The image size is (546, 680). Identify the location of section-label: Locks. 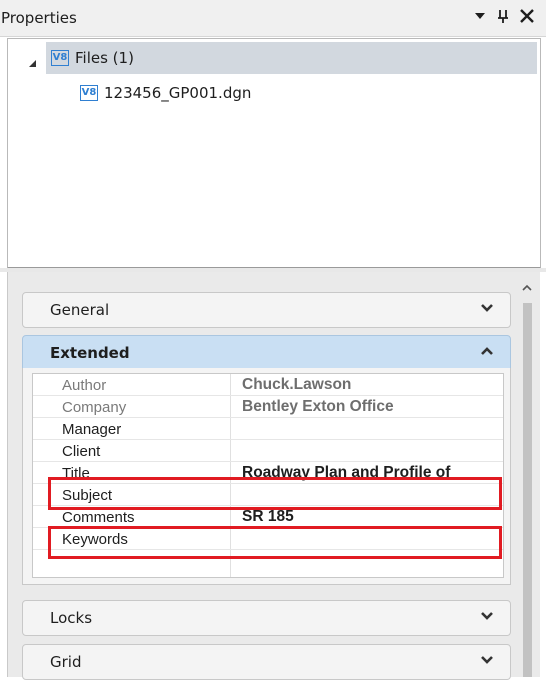
(71, 618).